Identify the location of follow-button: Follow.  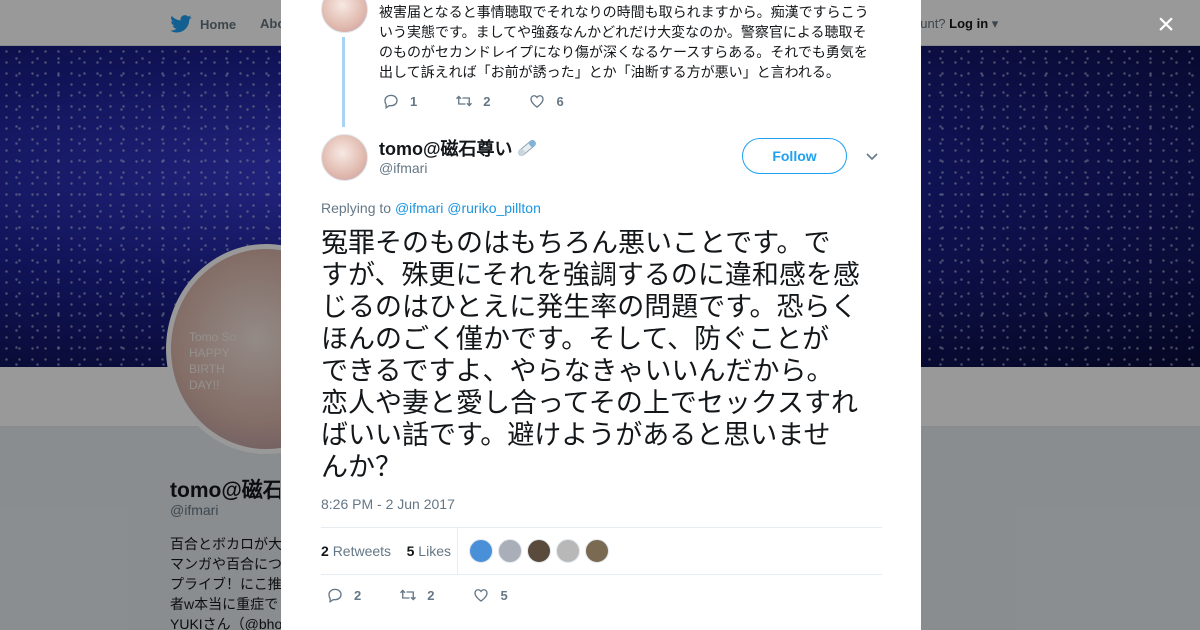
(794, 156).